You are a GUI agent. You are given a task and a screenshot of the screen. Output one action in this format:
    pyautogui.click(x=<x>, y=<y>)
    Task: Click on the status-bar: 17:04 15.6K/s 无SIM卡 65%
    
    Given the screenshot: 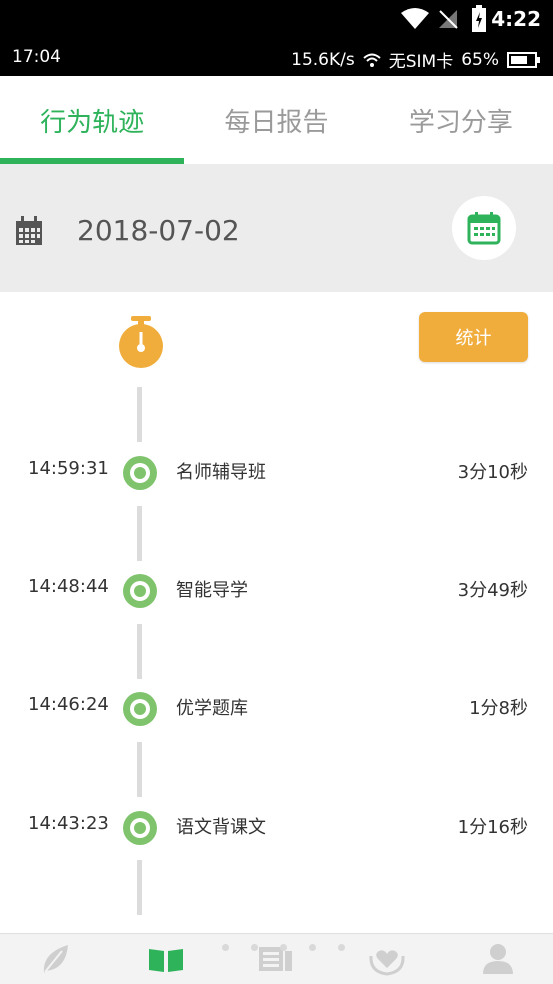 What is the action you would take?
    pyautogui.click(x=276, y=57)
    